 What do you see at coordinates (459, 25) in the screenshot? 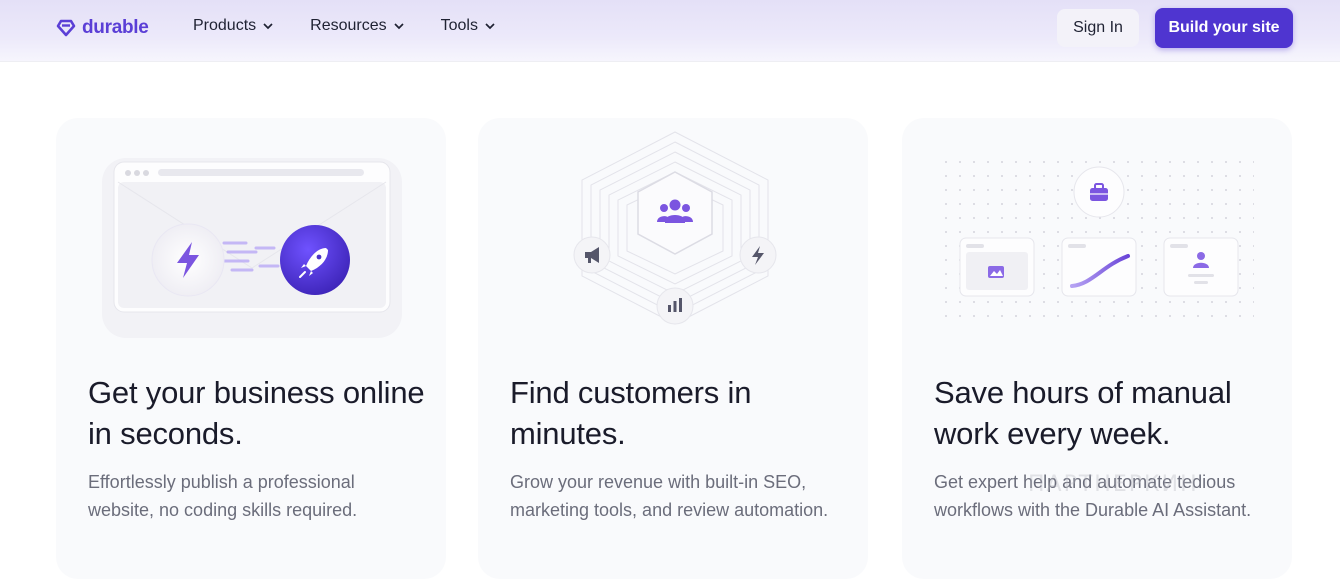
I see `nav-label: Tools` at bounding box center [459, 25].